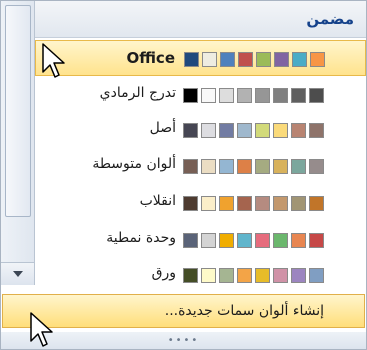 The height and width of the screenshot is (350, 367). I want to click on scroll-down-button, so click(17, 273).